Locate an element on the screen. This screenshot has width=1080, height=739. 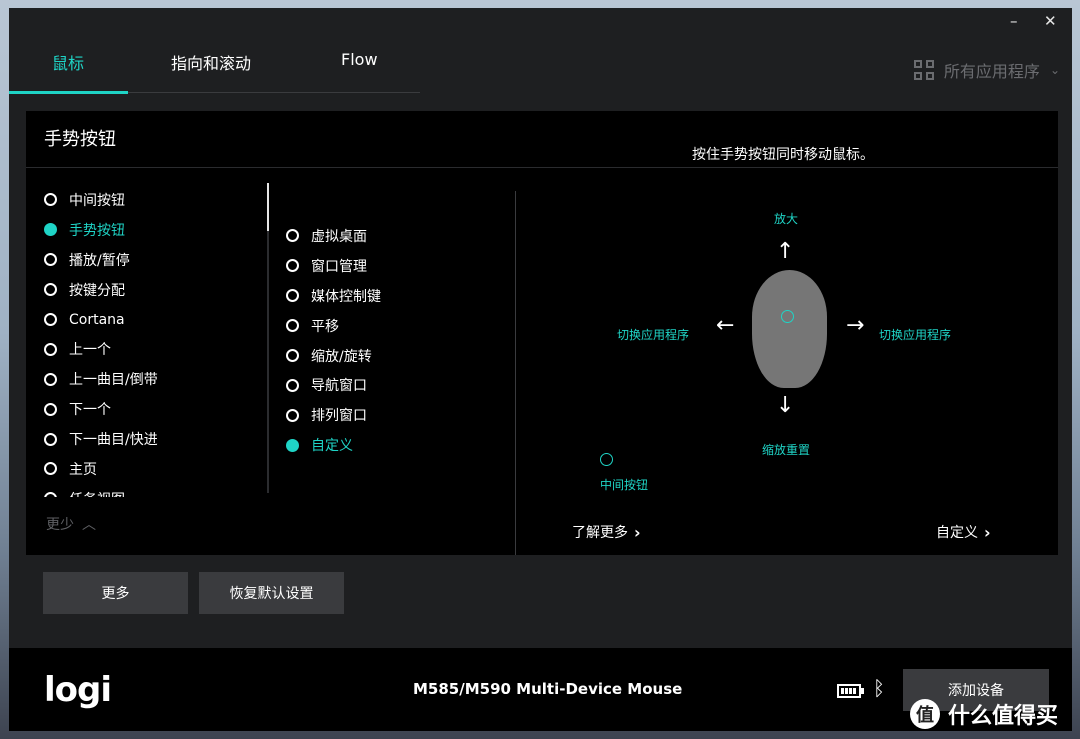
watermark-logo-icon: 值 is located at coordinates (925, 714).